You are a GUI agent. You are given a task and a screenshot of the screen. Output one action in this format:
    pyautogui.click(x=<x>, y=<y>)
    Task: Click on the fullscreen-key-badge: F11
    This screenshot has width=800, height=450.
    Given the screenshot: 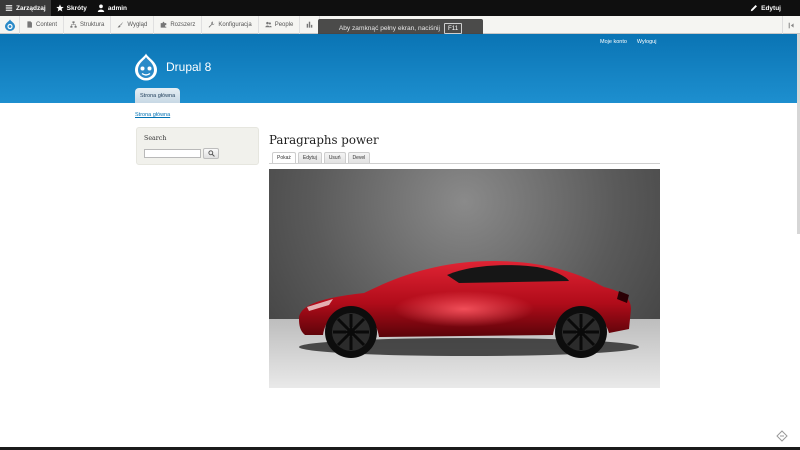 What is the action you would take?
    pyautogui.click(x=453, y=28)
    